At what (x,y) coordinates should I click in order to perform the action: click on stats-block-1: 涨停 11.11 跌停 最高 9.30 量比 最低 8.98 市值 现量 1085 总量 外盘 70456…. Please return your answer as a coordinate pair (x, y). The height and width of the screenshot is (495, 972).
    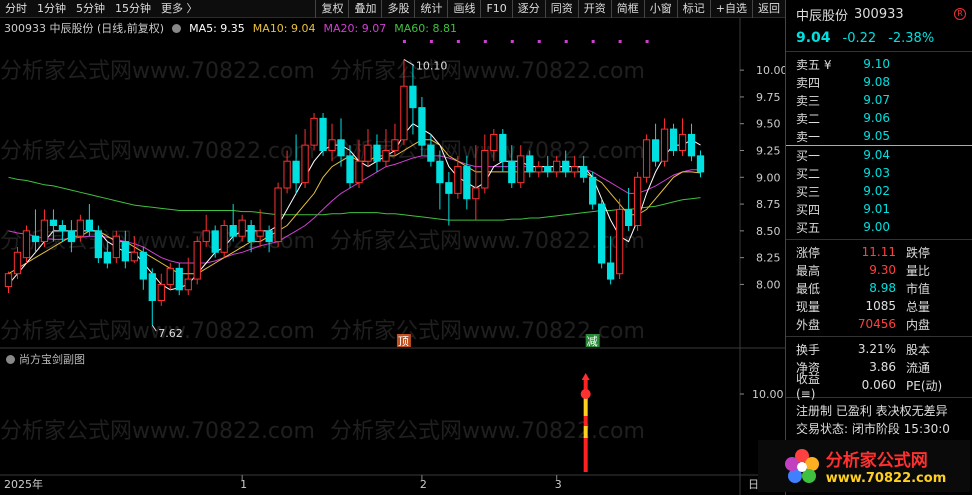
    Looking at the image, I should click on (879, 288).